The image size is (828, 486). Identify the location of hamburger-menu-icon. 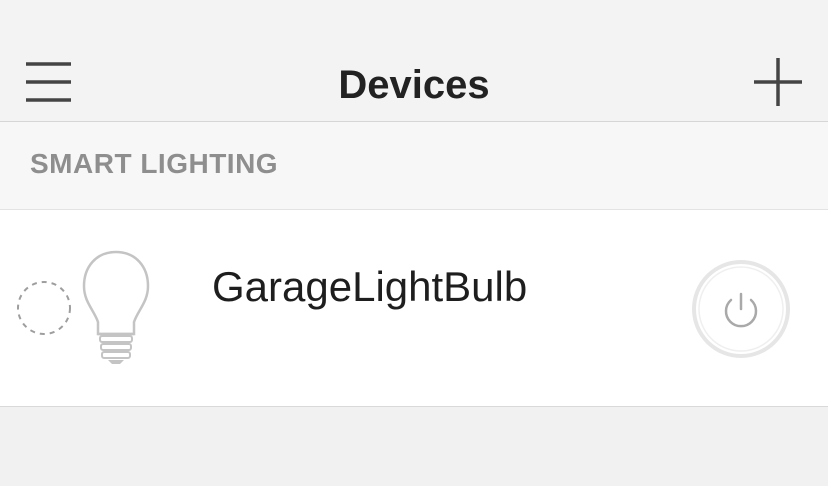
(48, 82).